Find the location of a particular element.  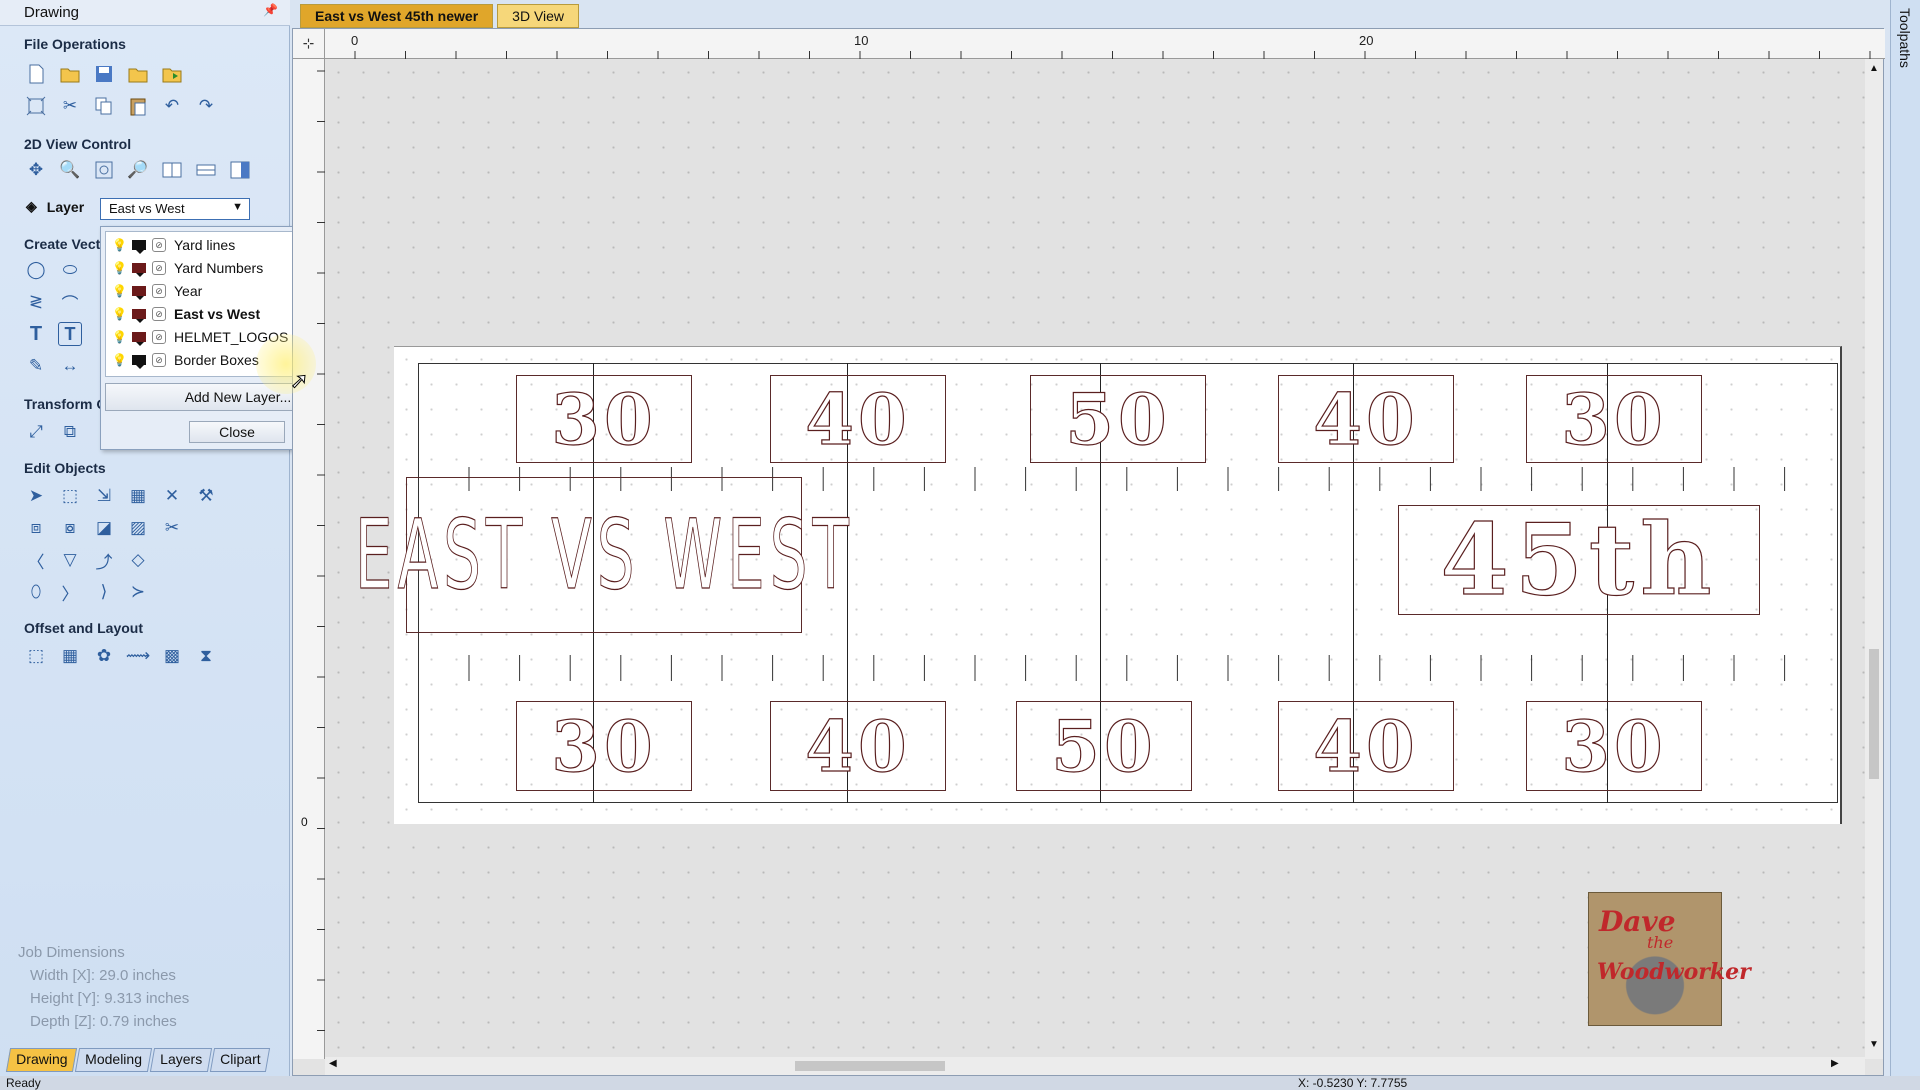

vertical-scrollbar: ▲ ▼ is located at coordinates (1874, 559).